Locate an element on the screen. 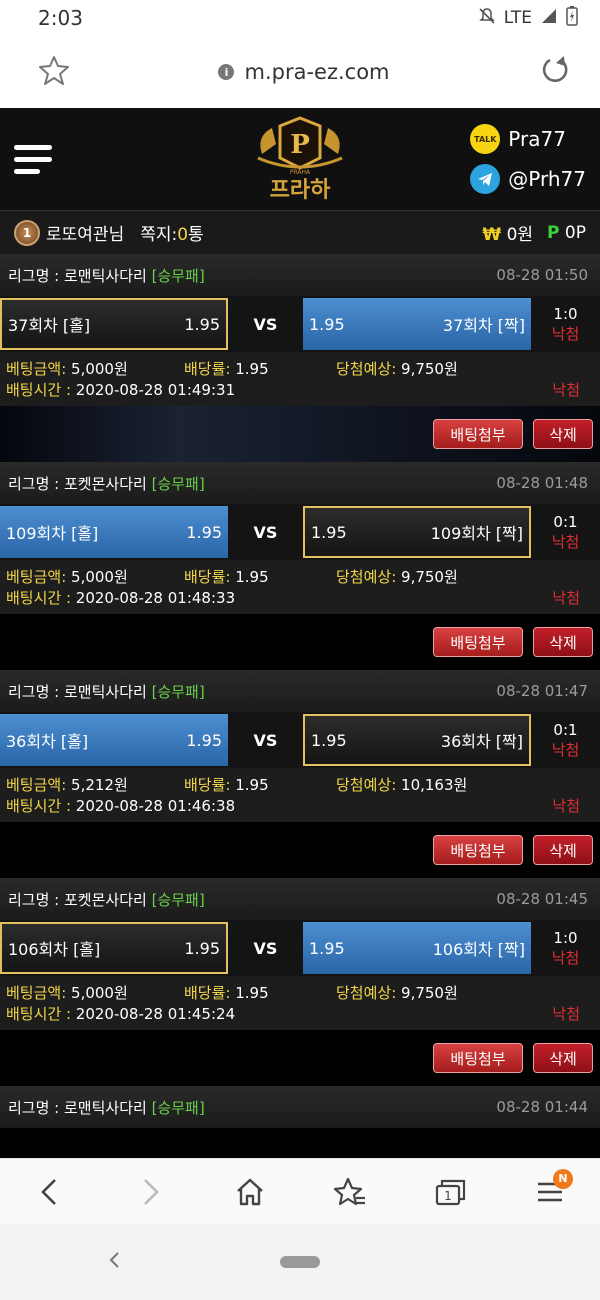 This screenshot has width=600, height=1300. bookmarks-button is located at coordinates (350, 1192).